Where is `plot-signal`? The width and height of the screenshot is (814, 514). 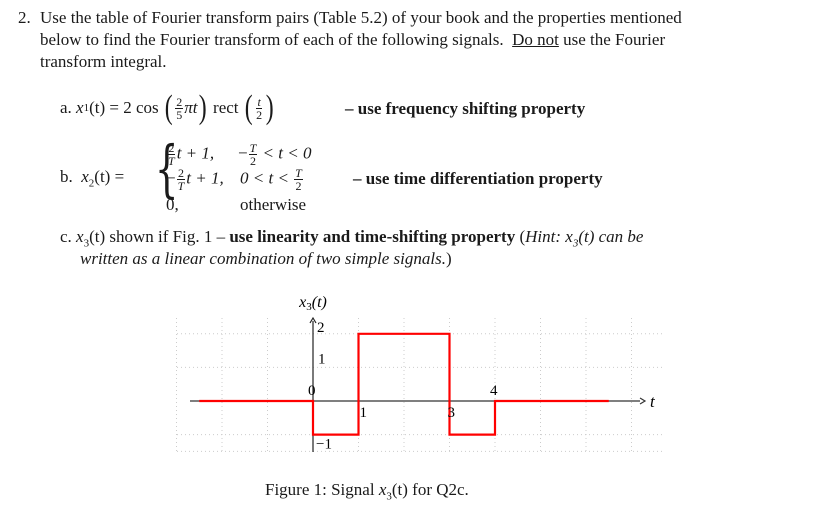 plot-signal is located at coordinates (404, 384).